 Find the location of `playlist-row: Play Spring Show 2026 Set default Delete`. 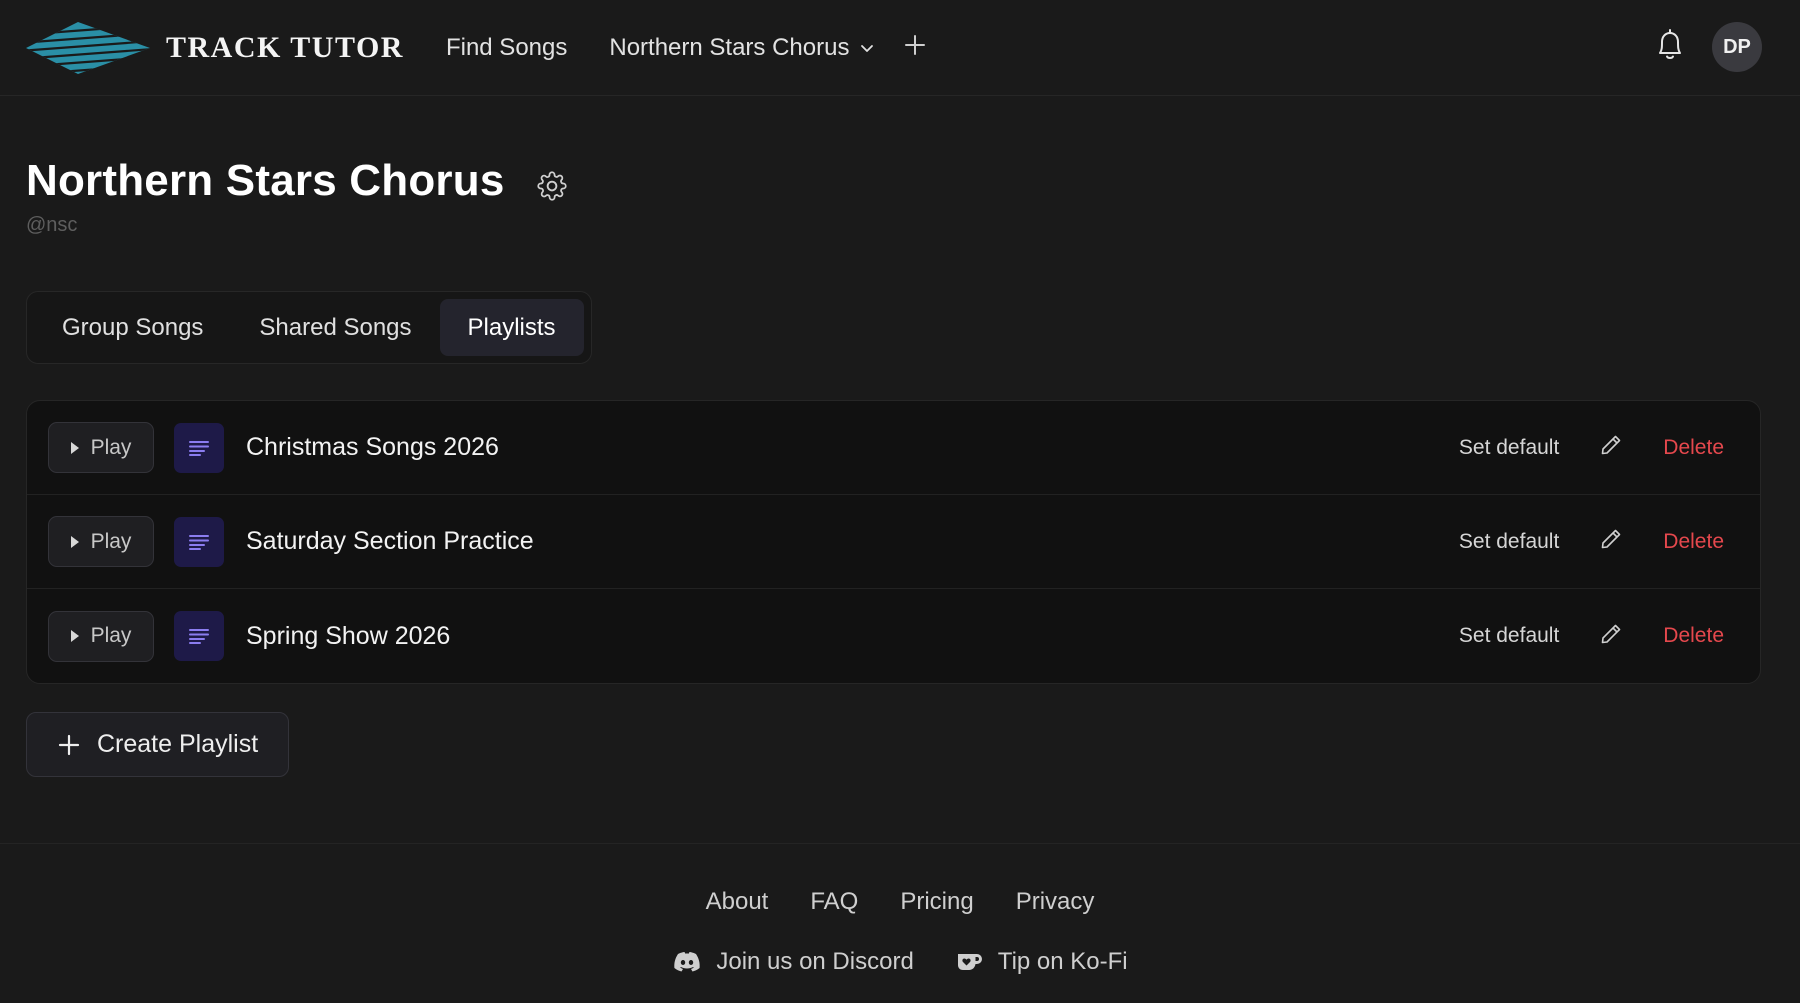

playlist-row: Play Spring Show 2026 Set default Delete is located at coordinates (893, 636).